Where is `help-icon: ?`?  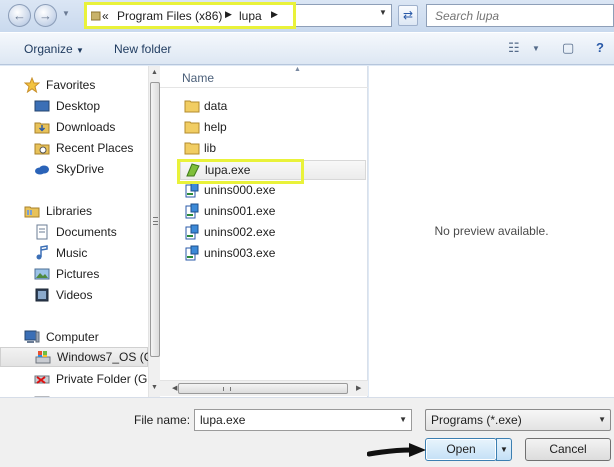 help-icon: ? is located at coordinates (600, 47).